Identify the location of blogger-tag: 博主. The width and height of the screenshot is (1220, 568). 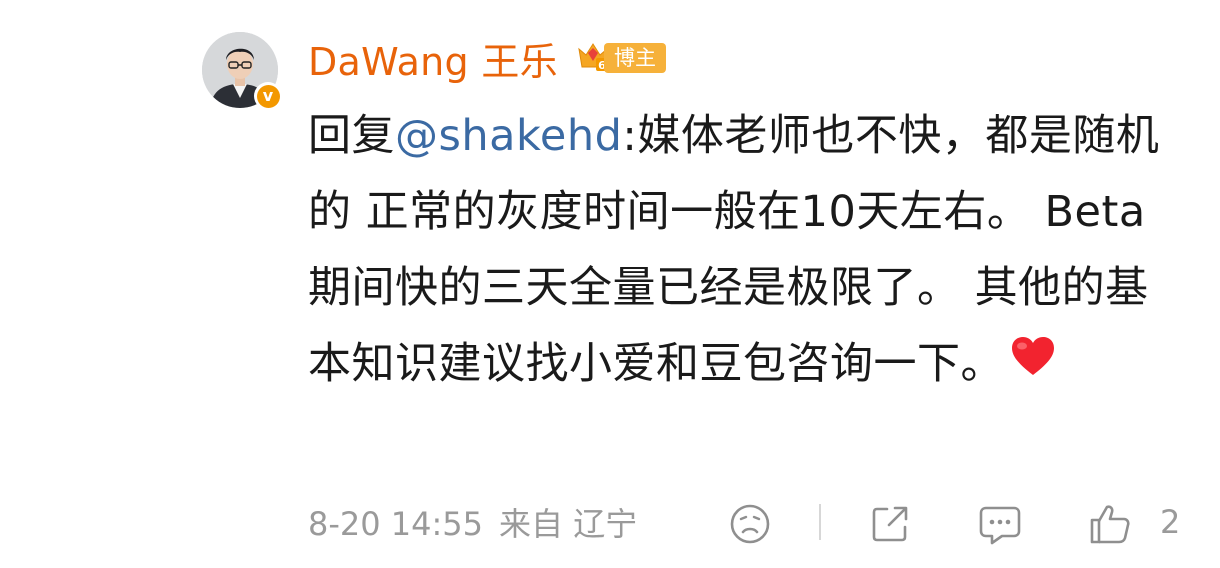
(634, 58).